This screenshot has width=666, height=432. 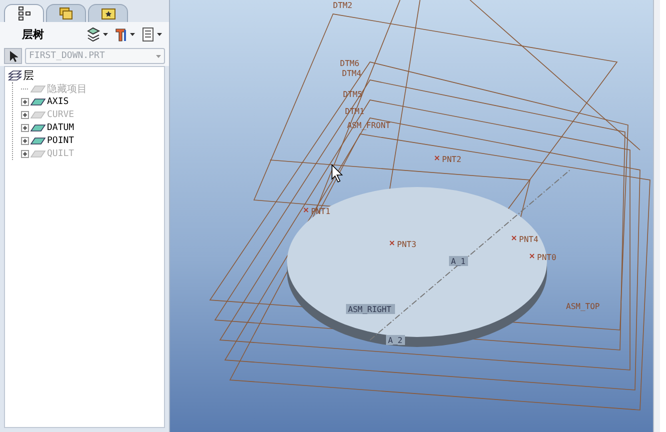 I want to click on axis-label: A_1, so click(x=458, y=261).